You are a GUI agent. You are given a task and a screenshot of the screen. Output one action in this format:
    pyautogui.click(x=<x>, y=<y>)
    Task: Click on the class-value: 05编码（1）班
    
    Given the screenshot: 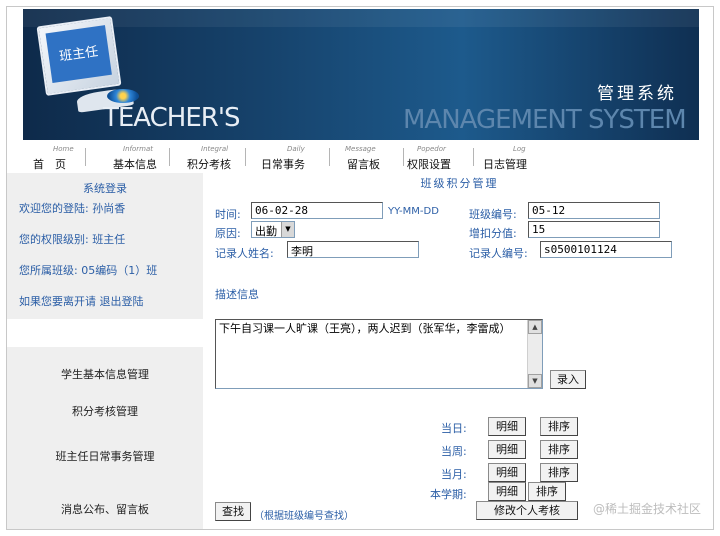 What is the action you would take?
    pyautogui.click(x=119, y=270)
    